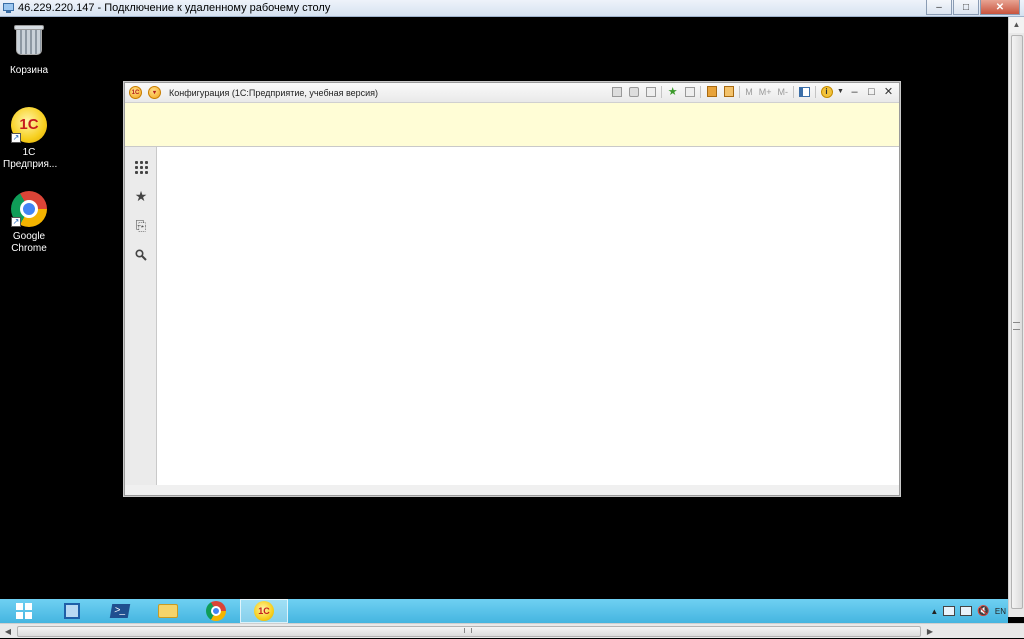 This screenshot has width=1024, height=639. I want to click on memory-minus-button: M-, so click(783, 91).